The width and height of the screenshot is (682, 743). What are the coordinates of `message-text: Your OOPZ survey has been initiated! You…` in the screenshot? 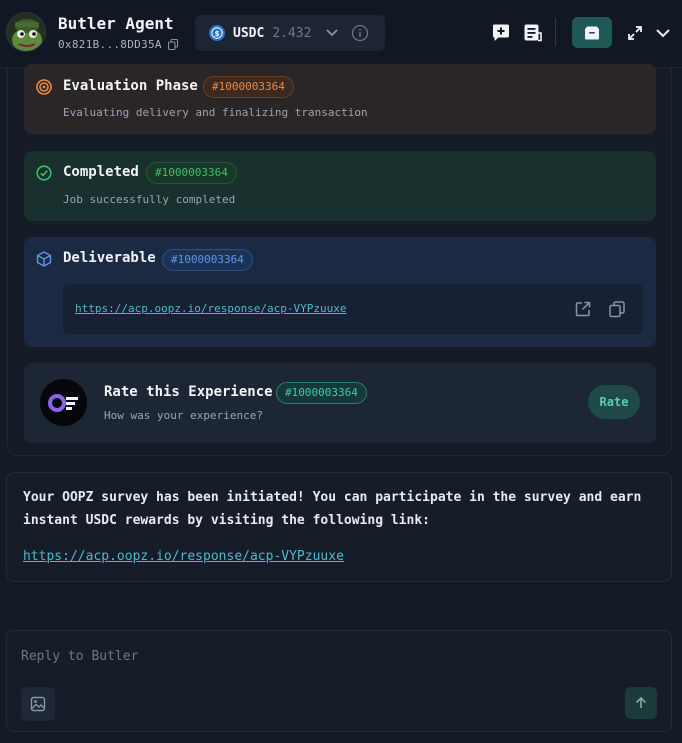 It's located at (332, 509).